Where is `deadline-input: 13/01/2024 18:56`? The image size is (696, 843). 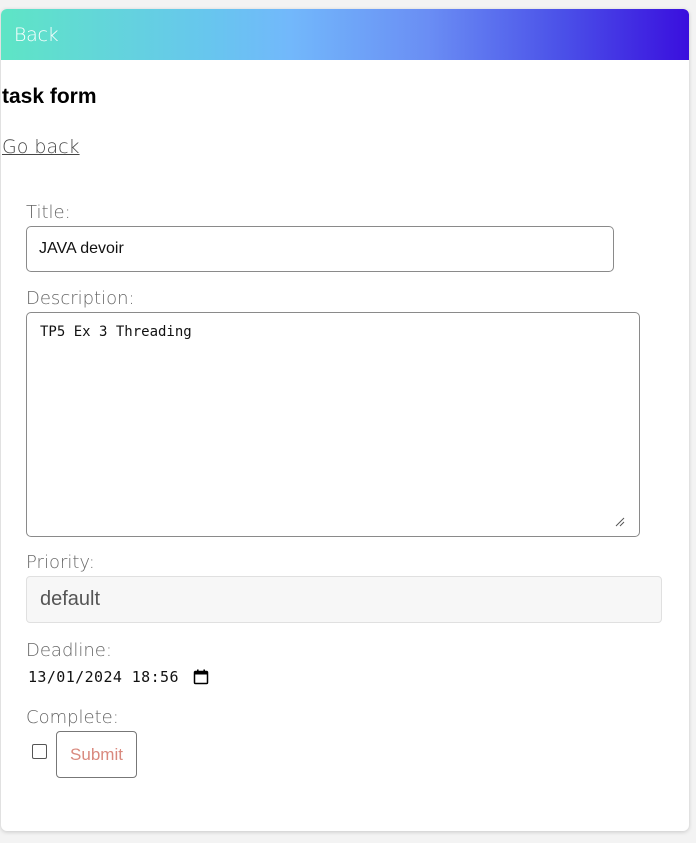
deadline-input: 13/01/2024 18:56 is located at coordinates (118, 677).